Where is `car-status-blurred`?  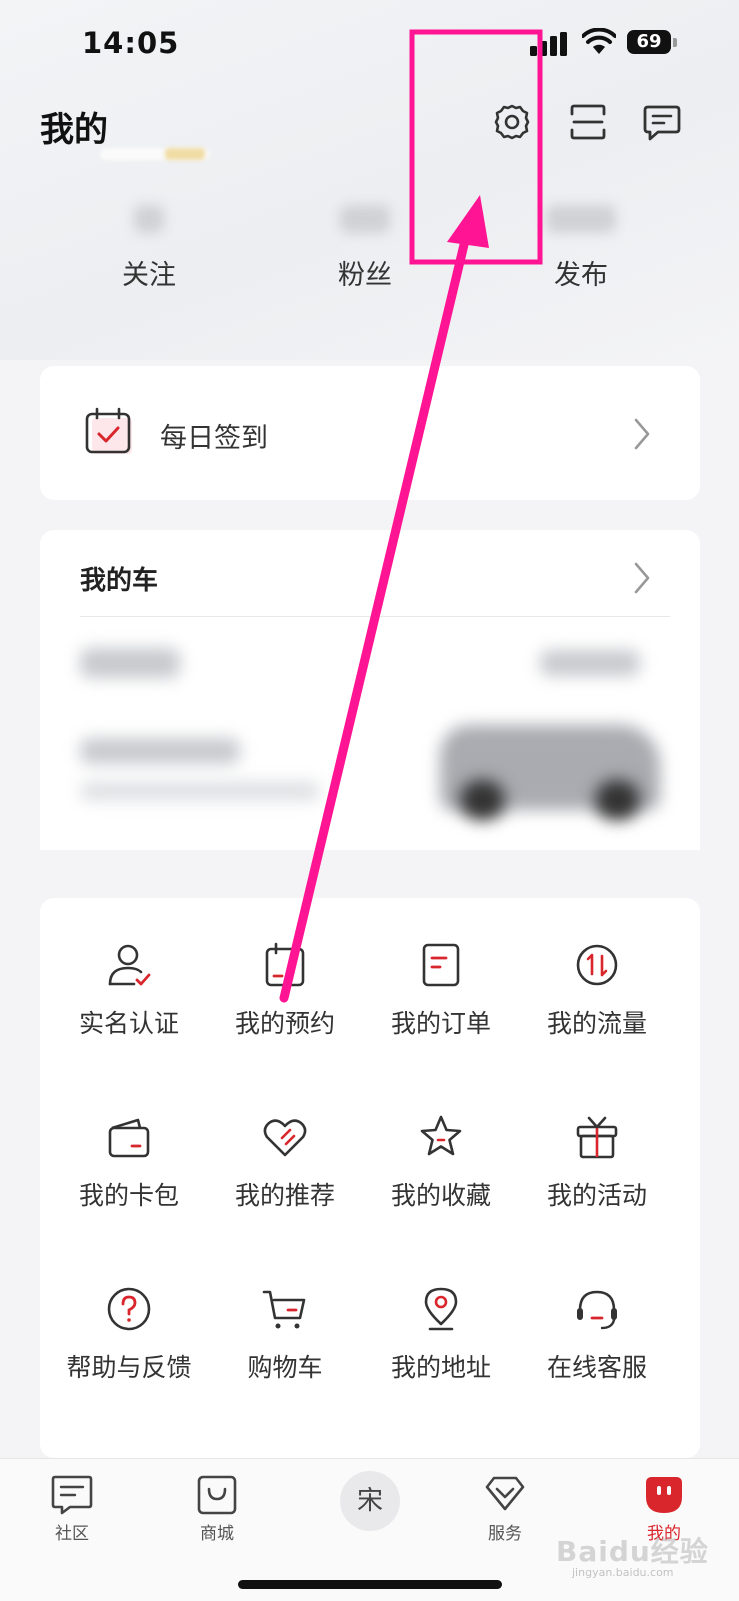 car-status-blurred is located at coordinates (590, 663).